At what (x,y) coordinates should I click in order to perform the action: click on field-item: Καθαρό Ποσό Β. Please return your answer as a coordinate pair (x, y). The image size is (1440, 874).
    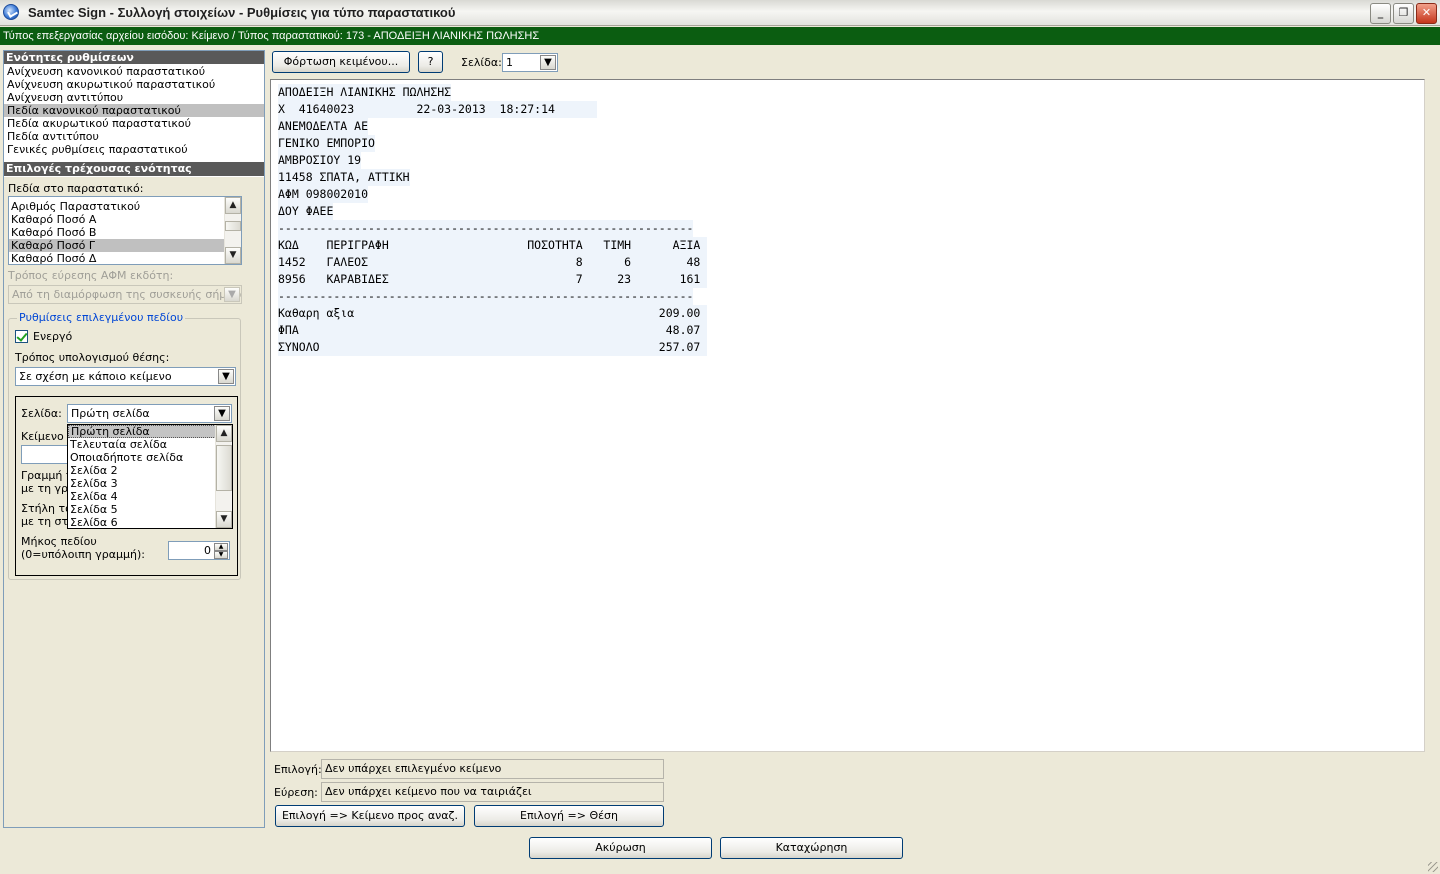
    Looking at the image, I should click on (116, 232).